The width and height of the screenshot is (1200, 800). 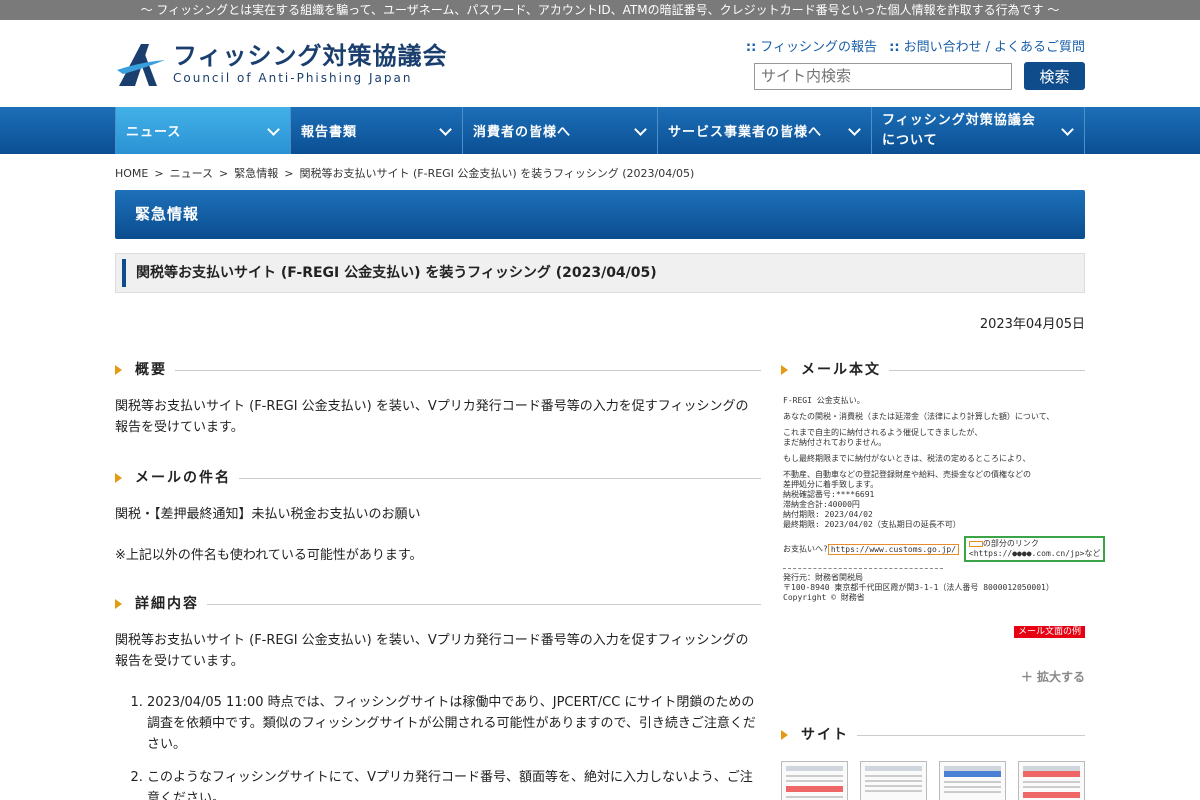 What do you see at coordinates (893, 549) in the screenshot?
I see `phishing-link: https://www.customs.go.jp/` at bounding box center [893, 549].